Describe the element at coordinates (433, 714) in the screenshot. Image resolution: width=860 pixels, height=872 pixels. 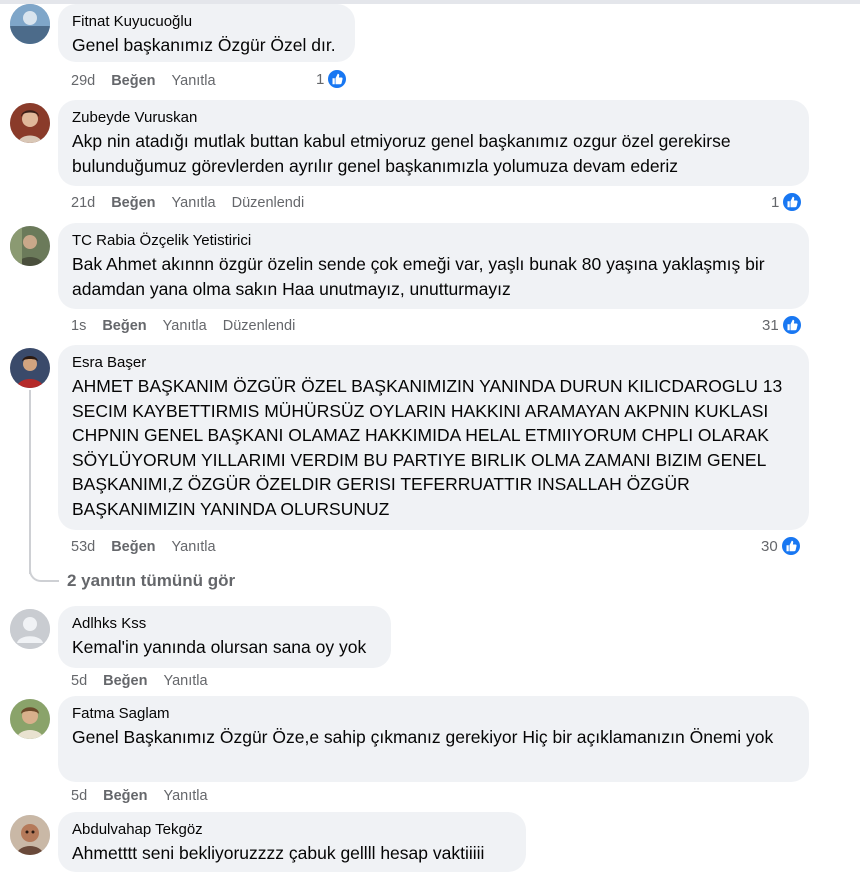
I see `comment-author: Fatma Saglam` at that location.